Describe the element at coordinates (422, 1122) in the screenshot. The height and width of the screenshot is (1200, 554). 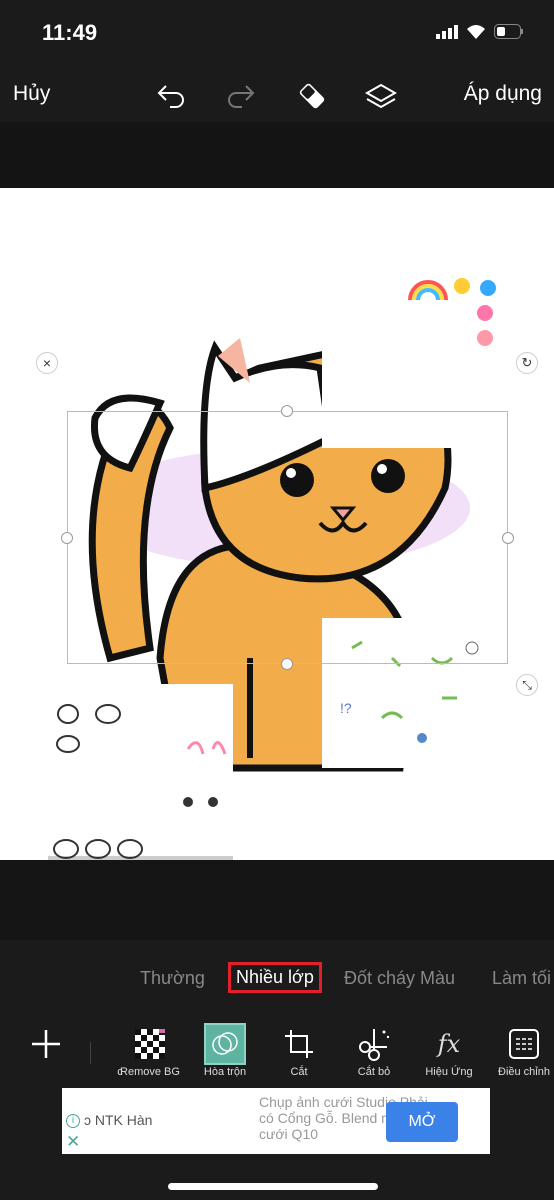
I see `ad-open-button: MỞ` at that location.